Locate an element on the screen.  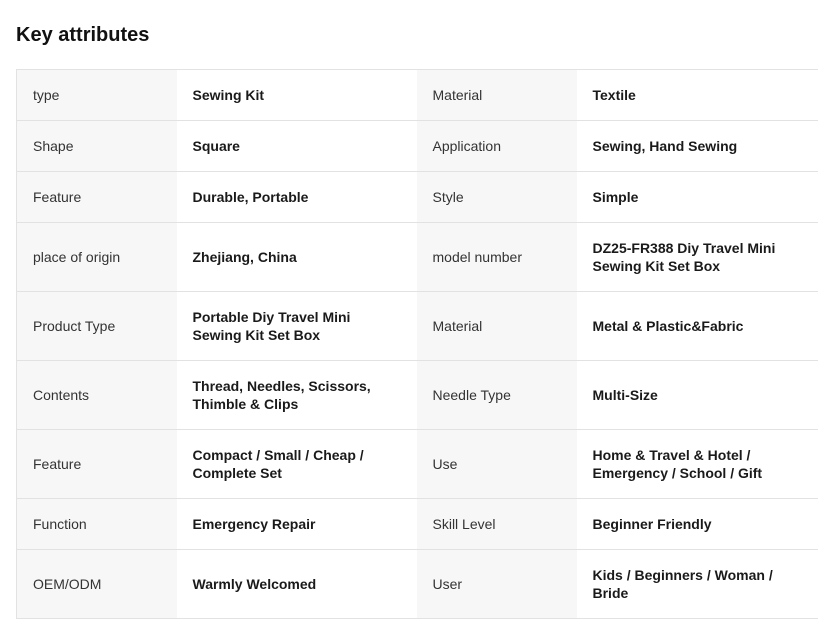
table-row: Feature Durable, Portable Style Simple is located at coordinates (417, 197).